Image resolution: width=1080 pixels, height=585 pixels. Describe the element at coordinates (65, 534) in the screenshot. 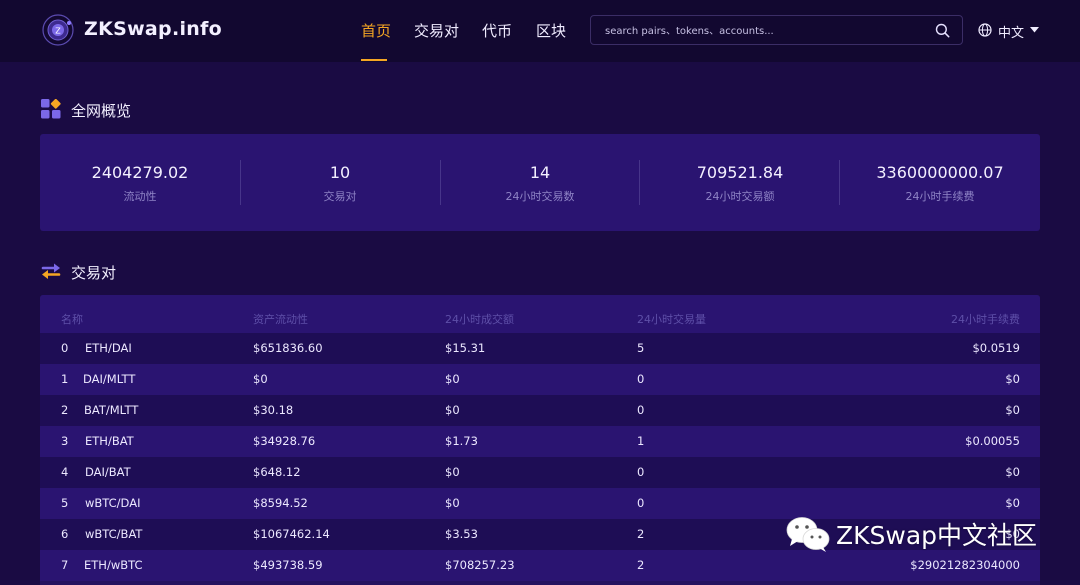

I see `row-index: 6` at that location.